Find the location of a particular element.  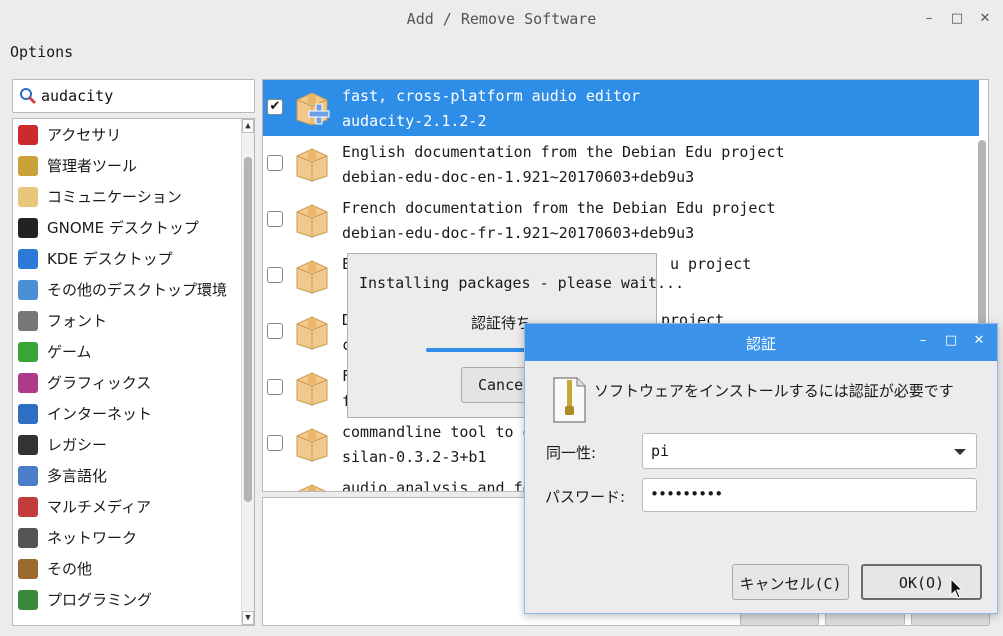

identity-select: pi is located at coordinates (809, 451).